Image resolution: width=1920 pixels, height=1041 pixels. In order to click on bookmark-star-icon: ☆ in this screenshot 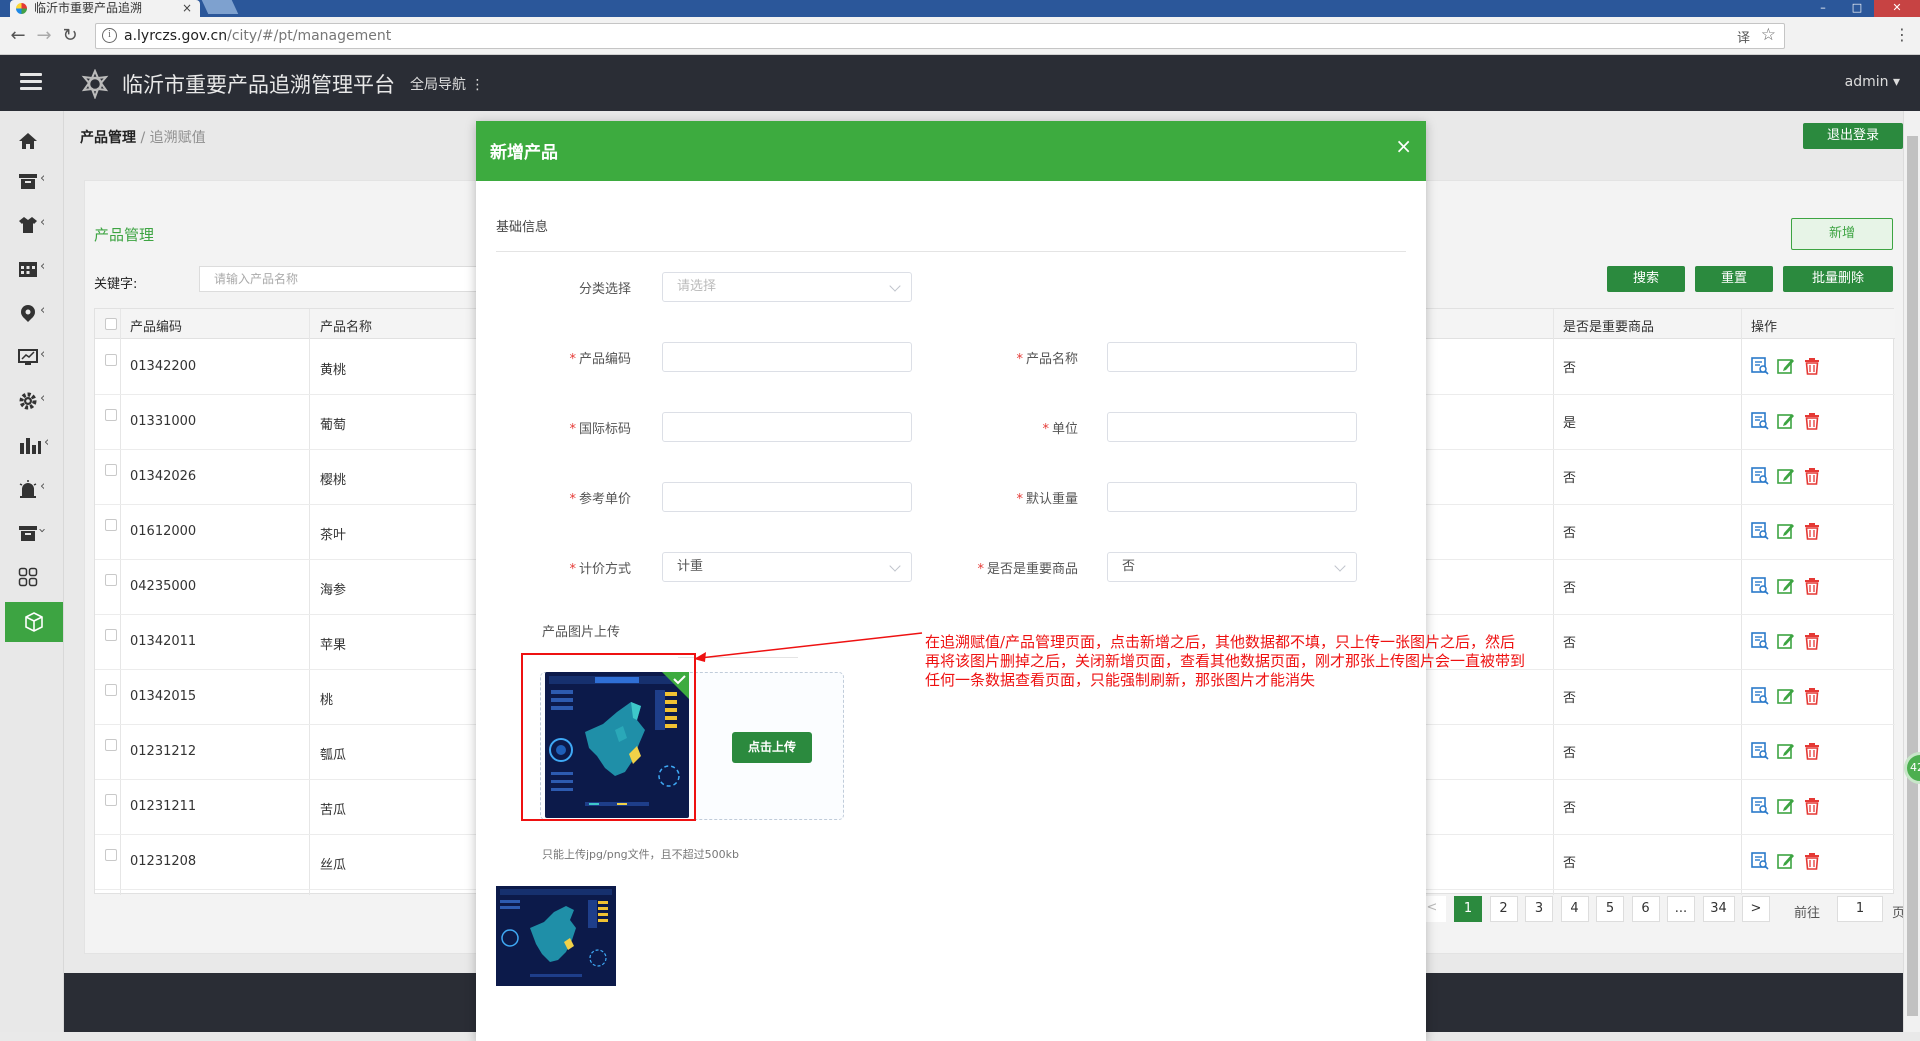, I will do `click(1768, 35)`.